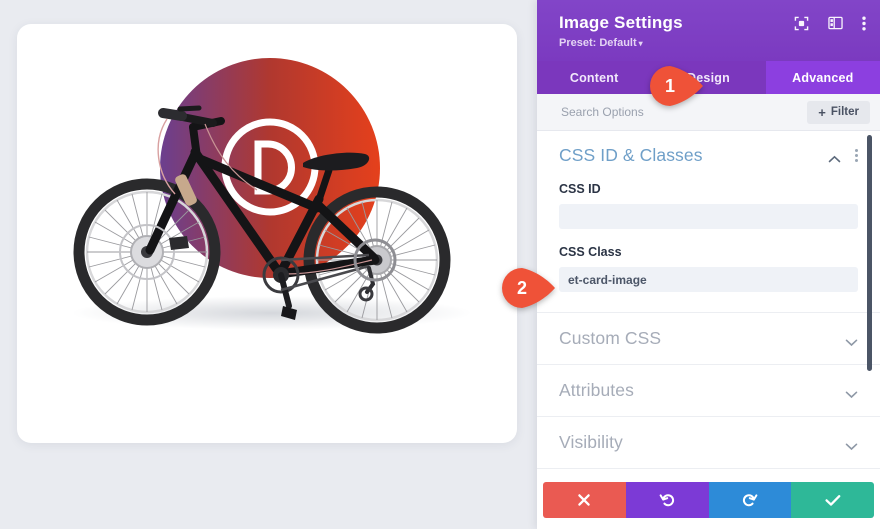  I want to click on plus-icon: +, so click(822, 112).